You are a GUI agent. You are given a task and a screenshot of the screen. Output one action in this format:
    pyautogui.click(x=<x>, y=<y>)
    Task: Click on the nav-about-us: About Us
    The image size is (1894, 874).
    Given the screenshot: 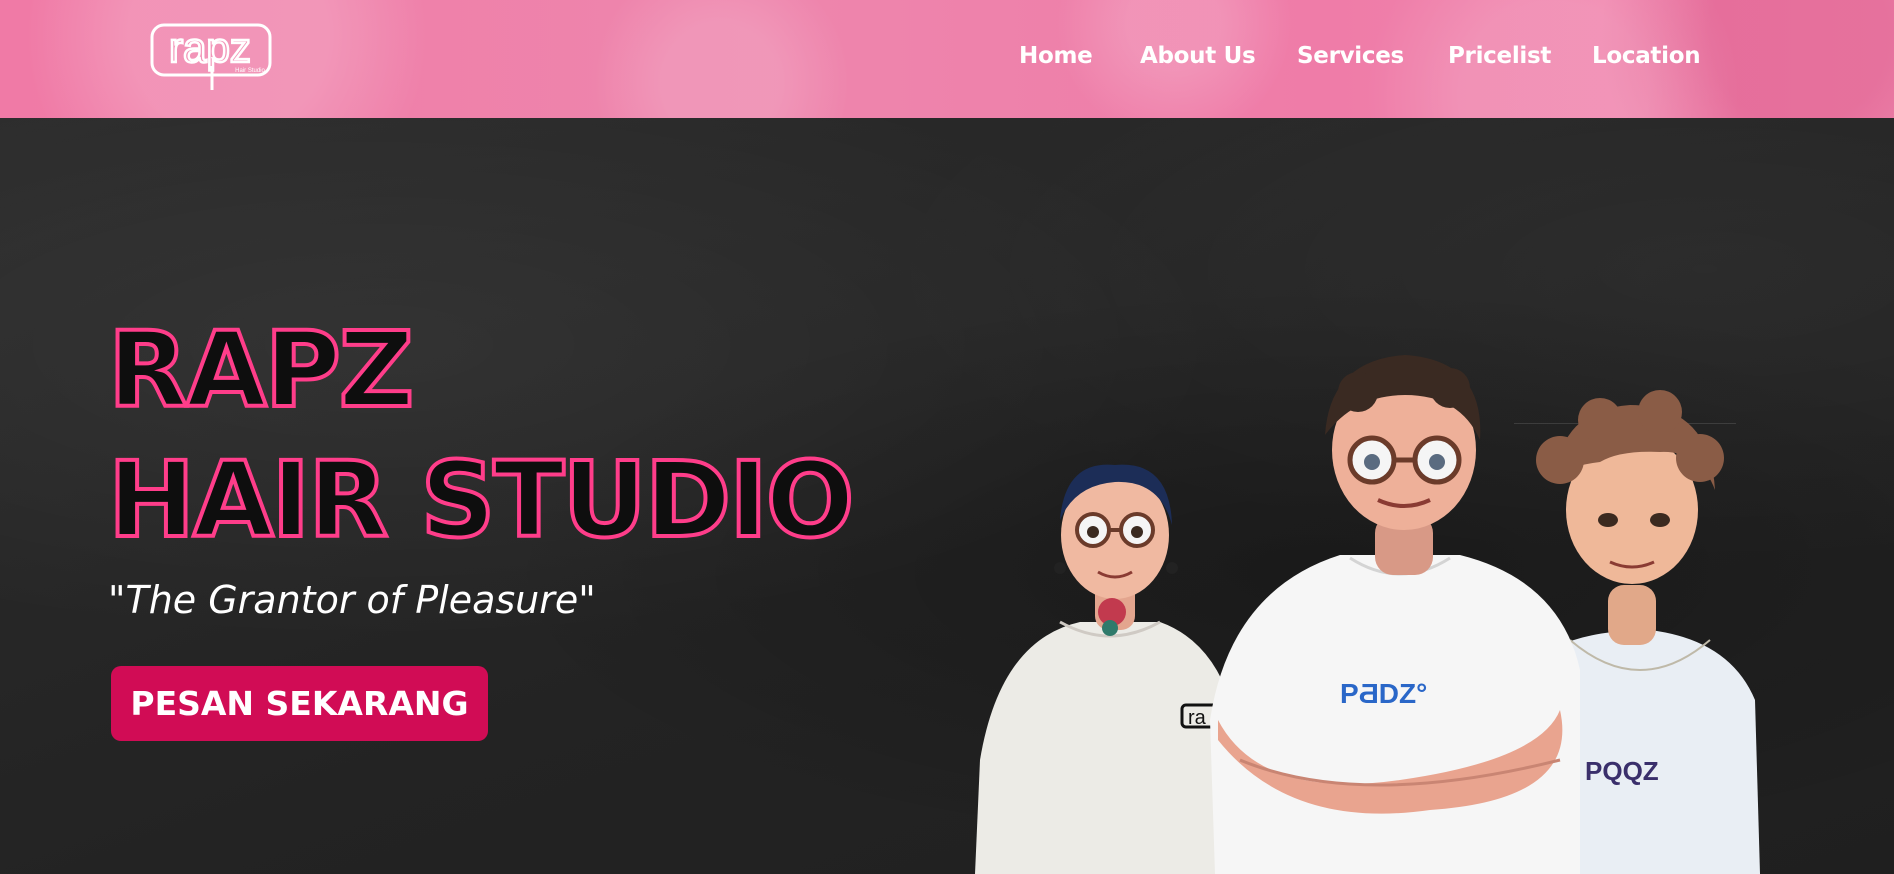 What is the action you would take?
    pyautogui.click(x=1198, y=56)
    